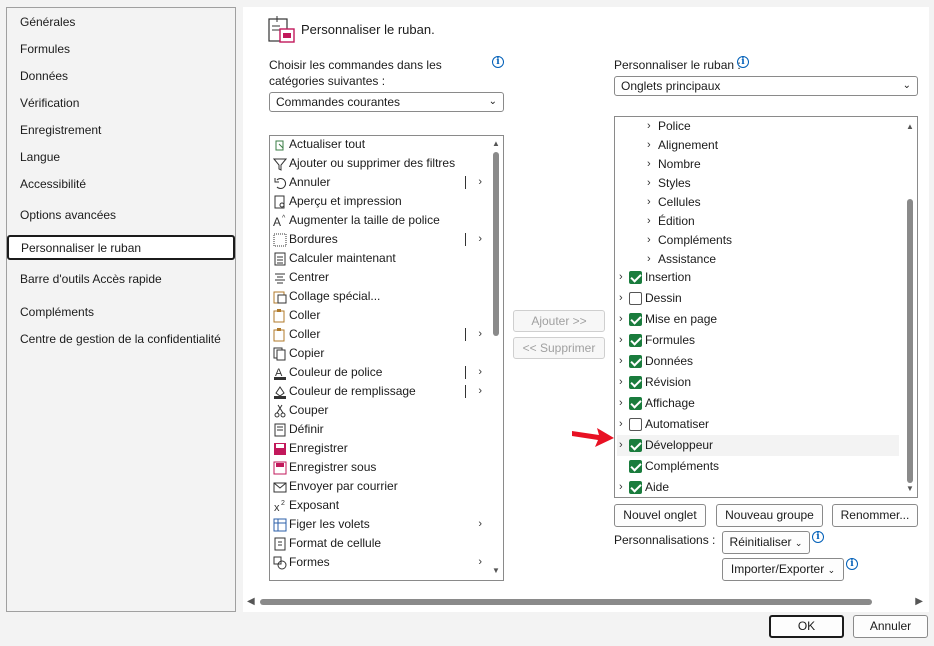 This screenshot has height=646, width=934. What do you see at coordinates (758, 319) in the screenshot?
I see `ribbon-tab-item: › Mise en page` at bounding box center [758, 319].